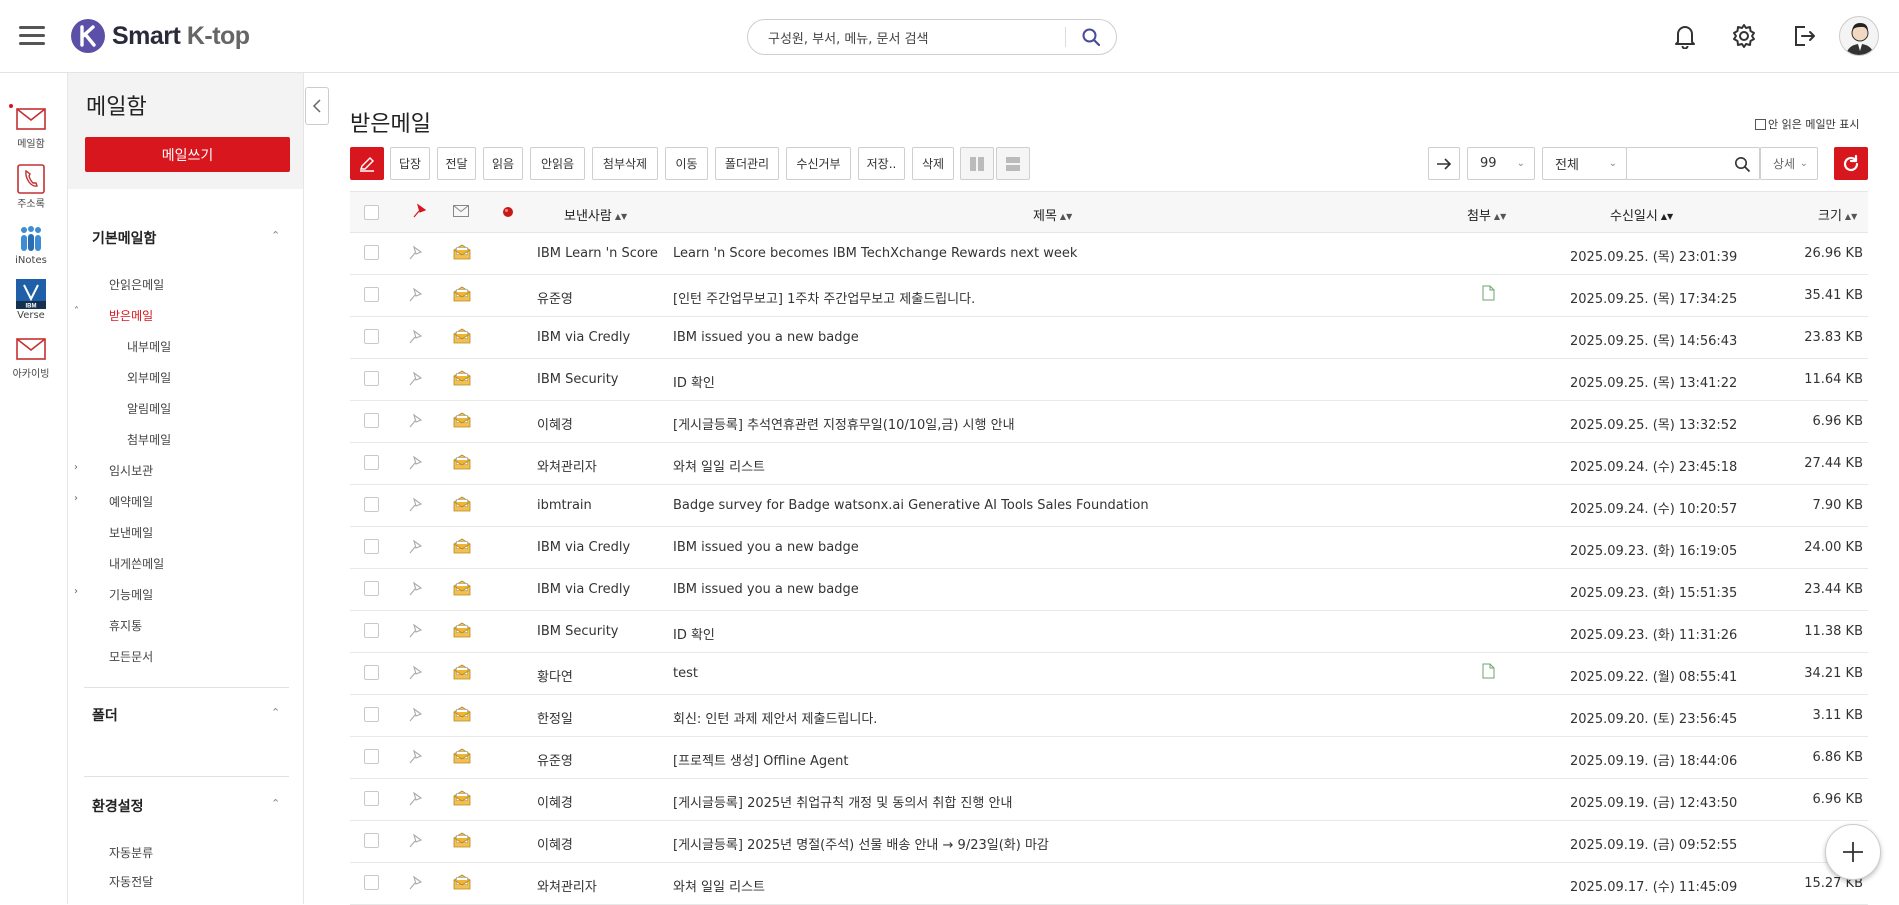 Image resolution: width=1899 pixels, height=905 pixels. Describe the element at coordinates (1013, 163) in the screenshot. I see `split-horizontal-view-button` at that location.